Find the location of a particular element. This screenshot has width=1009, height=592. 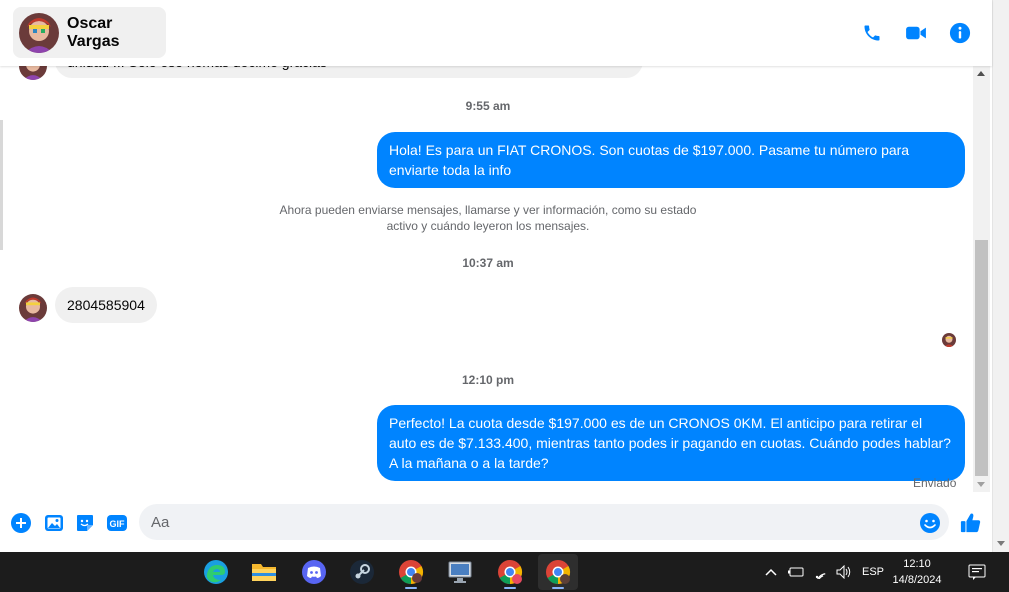

battery-icon is located at coordinates (796, 572).